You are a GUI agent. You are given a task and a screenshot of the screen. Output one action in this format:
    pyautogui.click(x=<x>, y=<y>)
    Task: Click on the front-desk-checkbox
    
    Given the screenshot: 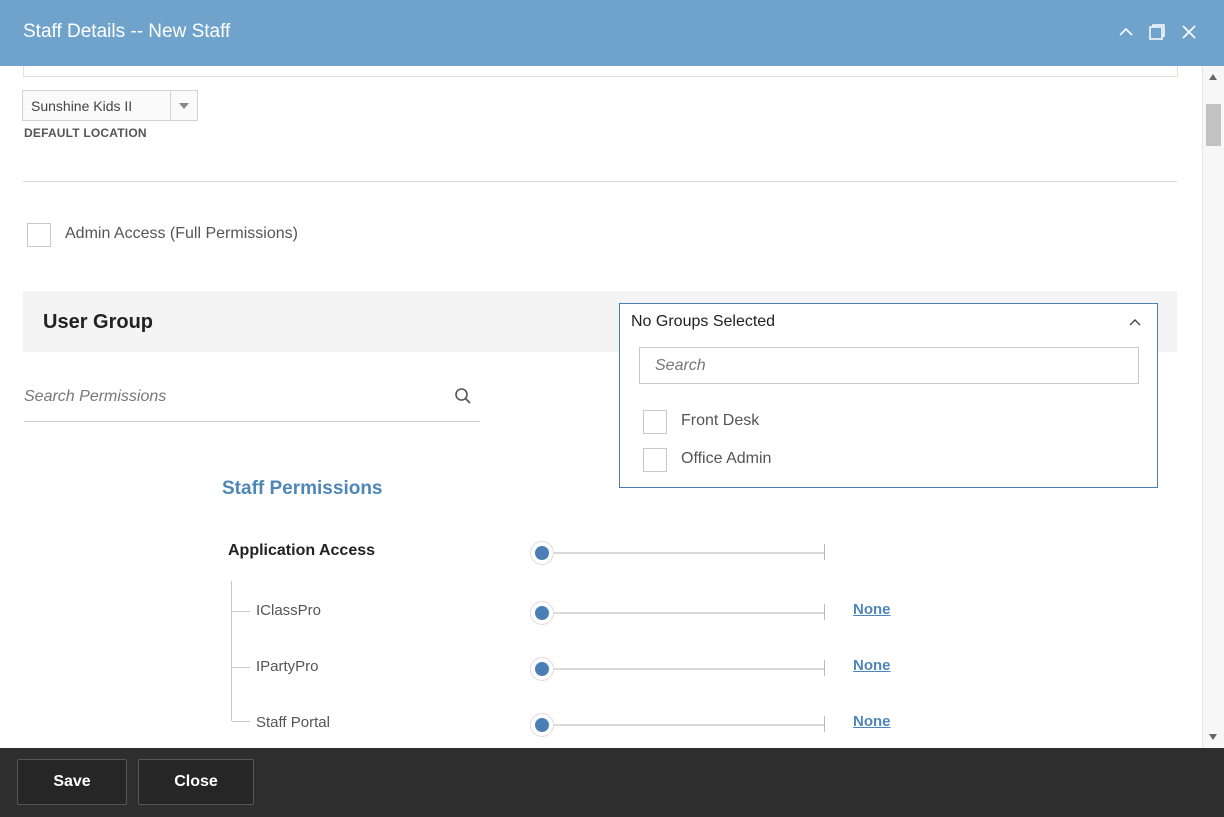 What is the action you would take?
    pyautogui.click(x=655, y=422)
    